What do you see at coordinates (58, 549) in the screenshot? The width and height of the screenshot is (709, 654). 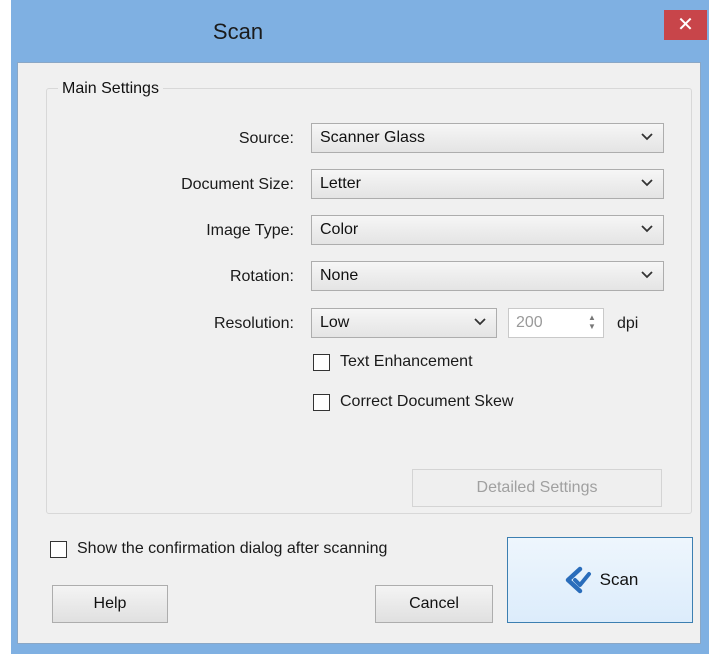 I see `confirmation-dialog-checkbox` at bounding box center [58, 549].